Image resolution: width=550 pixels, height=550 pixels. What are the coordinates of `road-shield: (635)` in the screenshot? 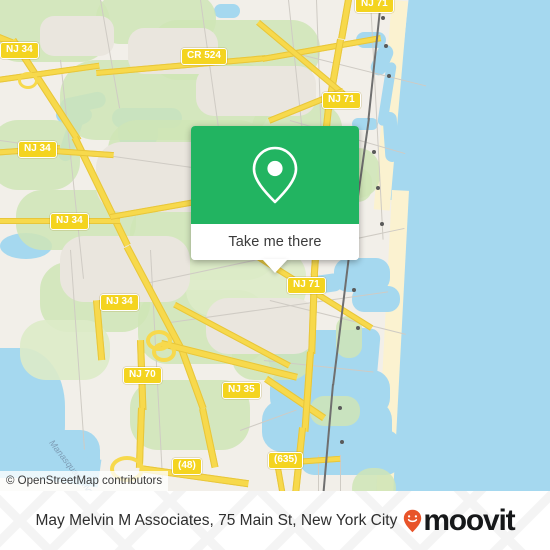 It's located at (286, 460).